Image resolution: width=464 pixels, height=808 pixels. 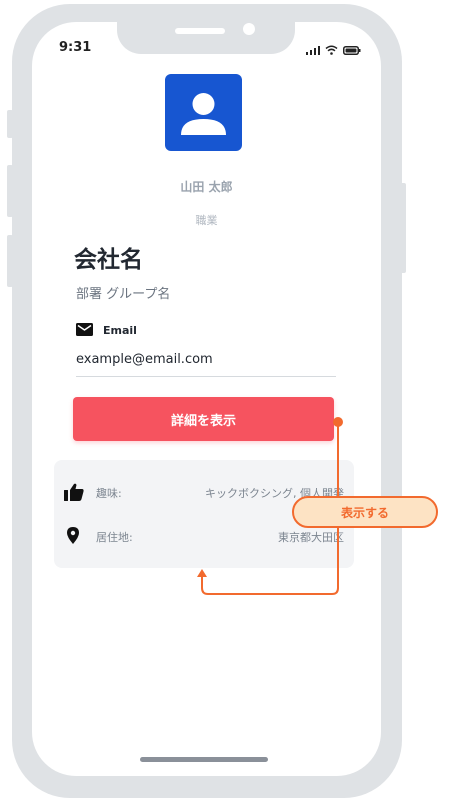 What do you see at coordinates (270, 506) in the screenshot?
I see `annotation-arrow` at bounding box center [270, 506].